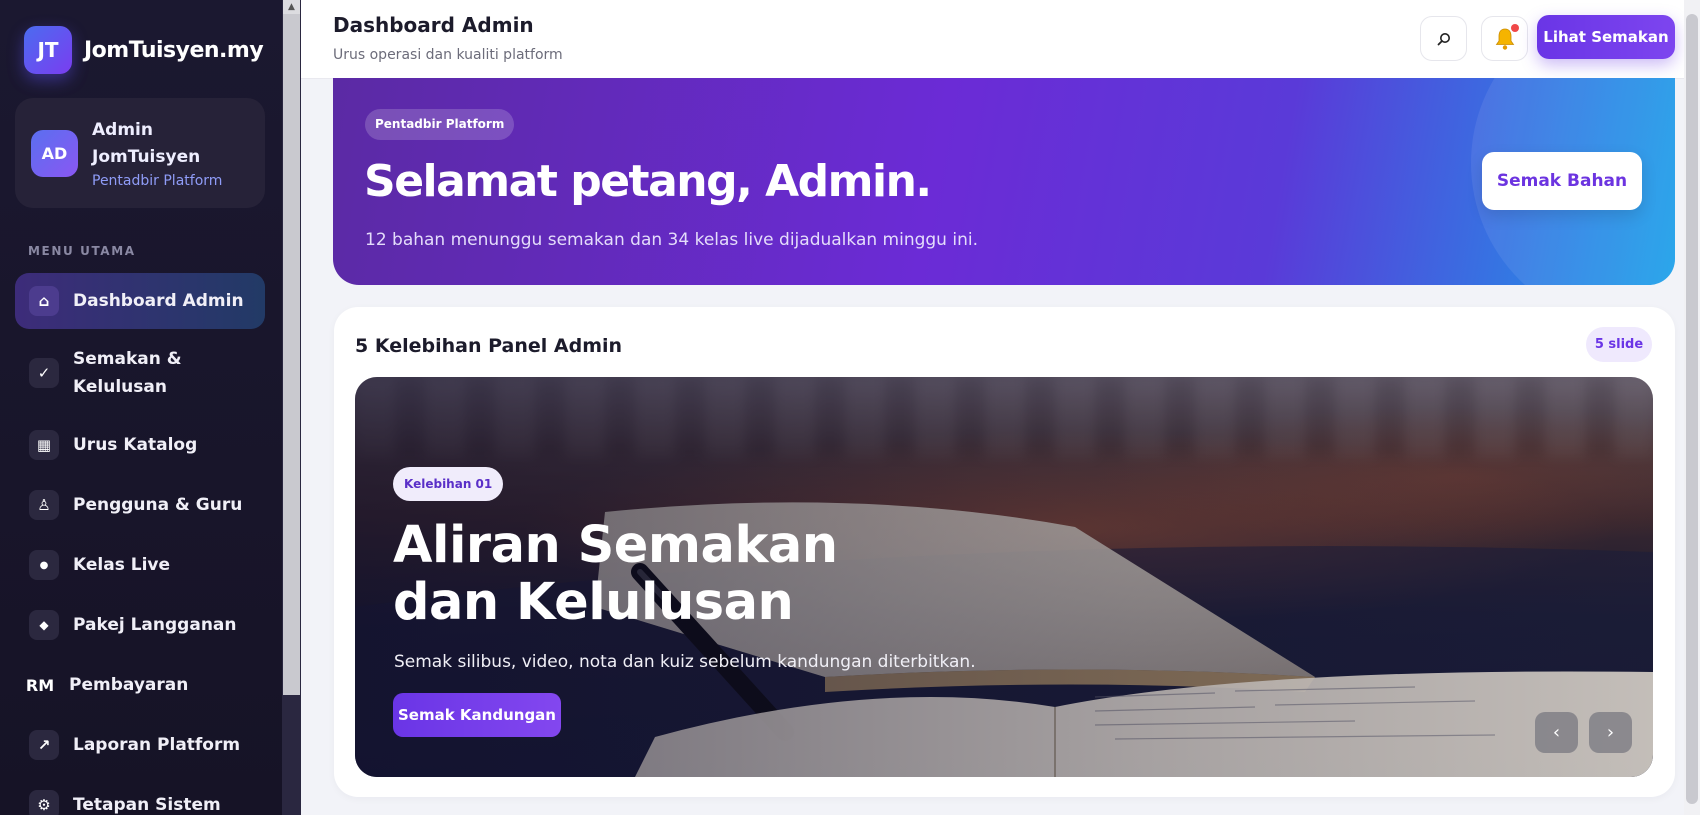  I want to click on sidebar-item-label: Pembayaran, so click(129, 685).